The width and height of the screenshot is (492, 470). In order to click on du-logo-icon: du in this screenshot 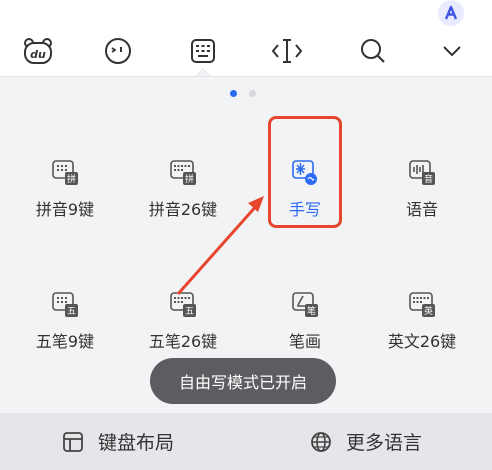, I will do `click(38, 51)`.